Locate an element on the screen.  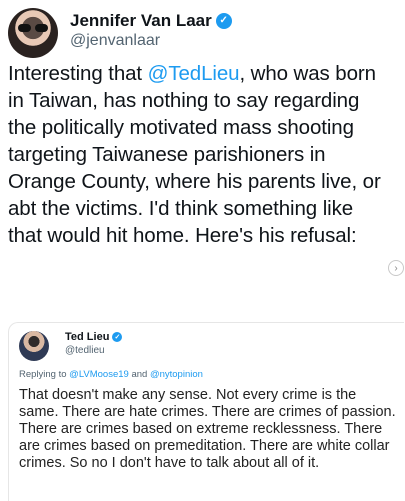
tweet-text-before: Interesting that is located at coordinates (78, 73).